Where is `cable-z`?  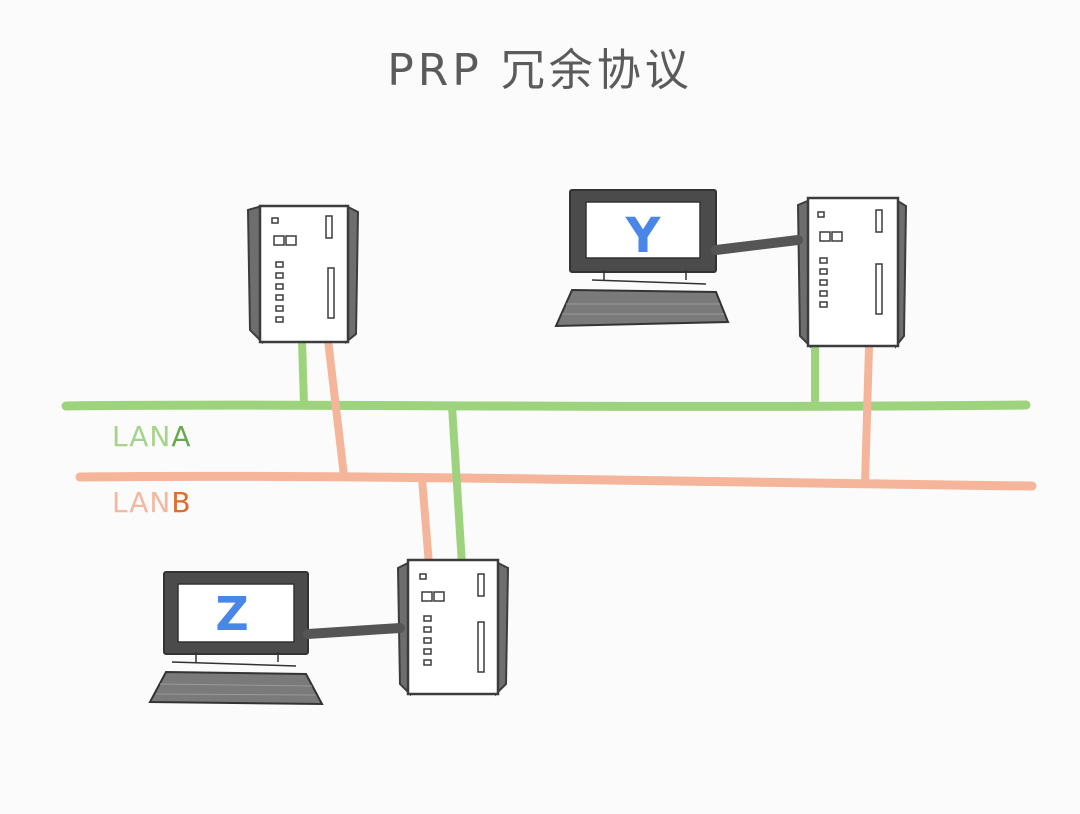
cable-z is located at coordinates (354, 631).